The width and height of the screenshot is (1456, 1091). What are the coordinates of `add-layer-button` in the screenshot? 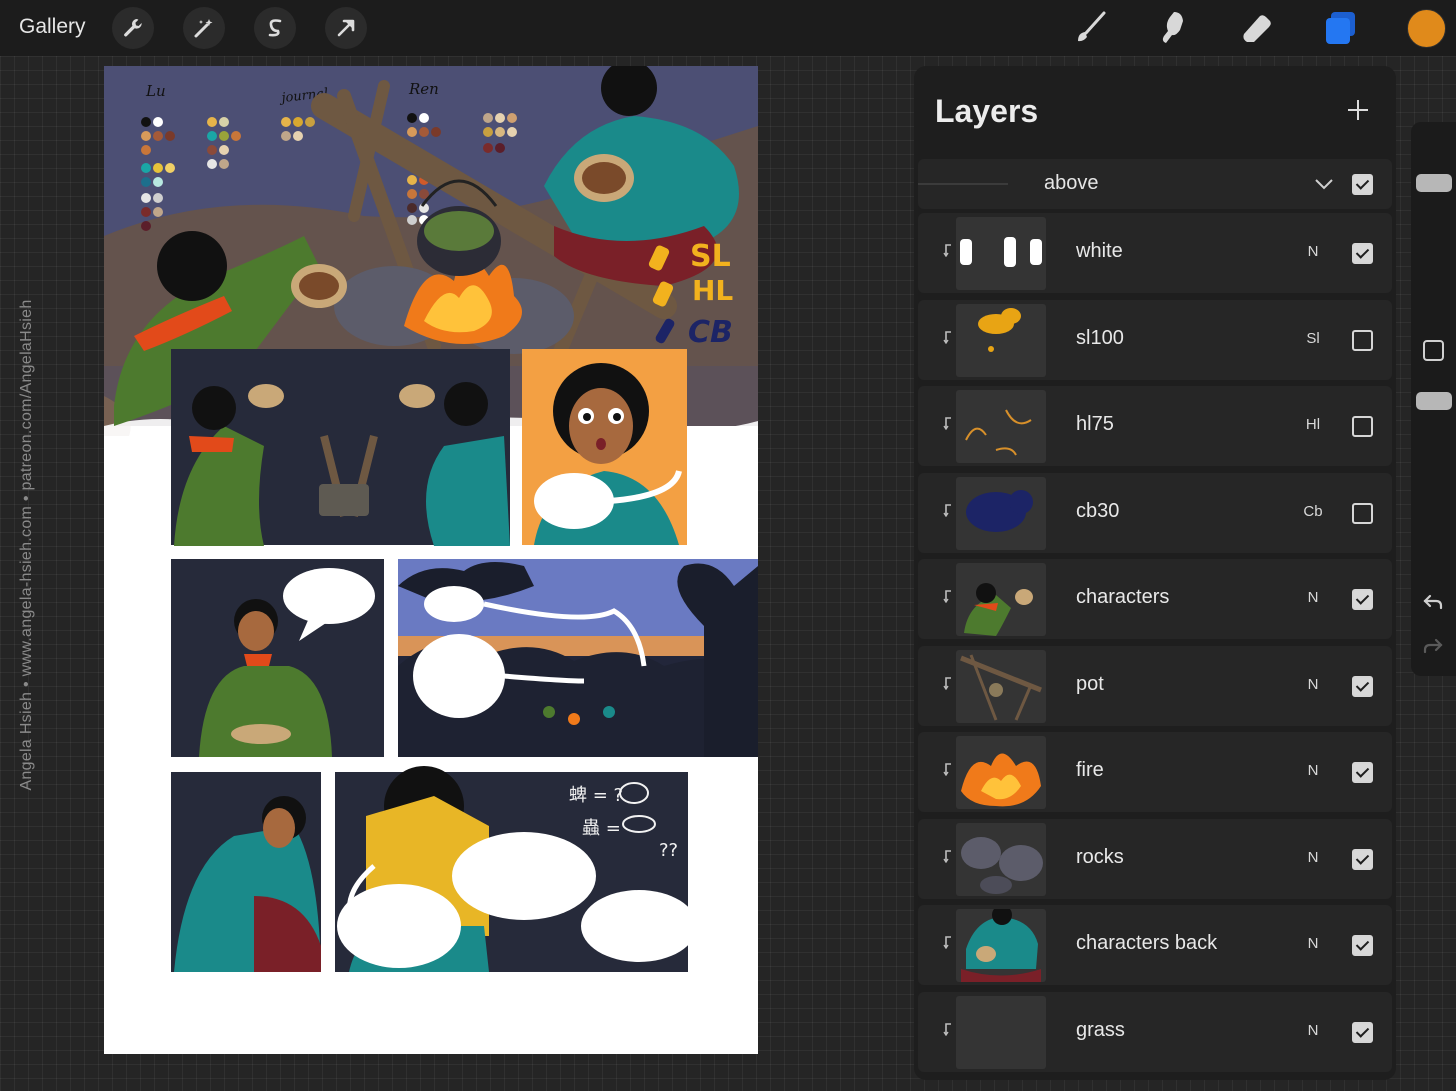 It's located at (1358, 110).